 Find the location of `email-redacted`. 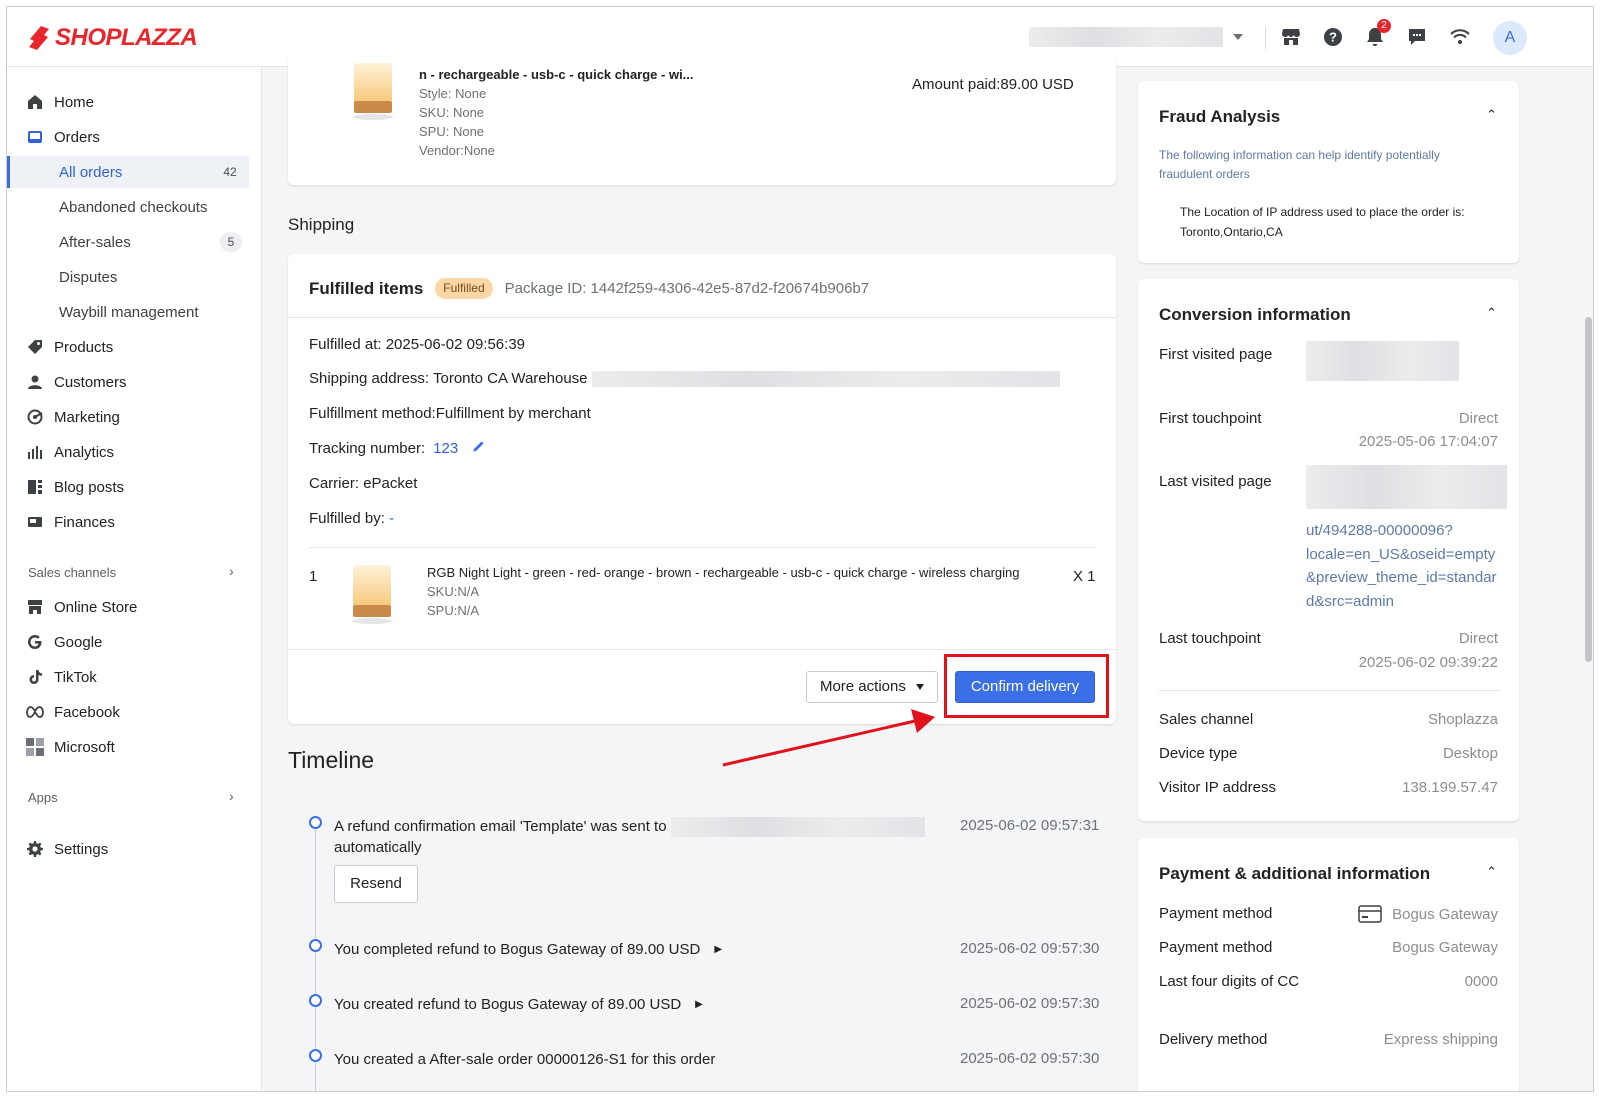

email-redacted is located at coordinates (797, 826).